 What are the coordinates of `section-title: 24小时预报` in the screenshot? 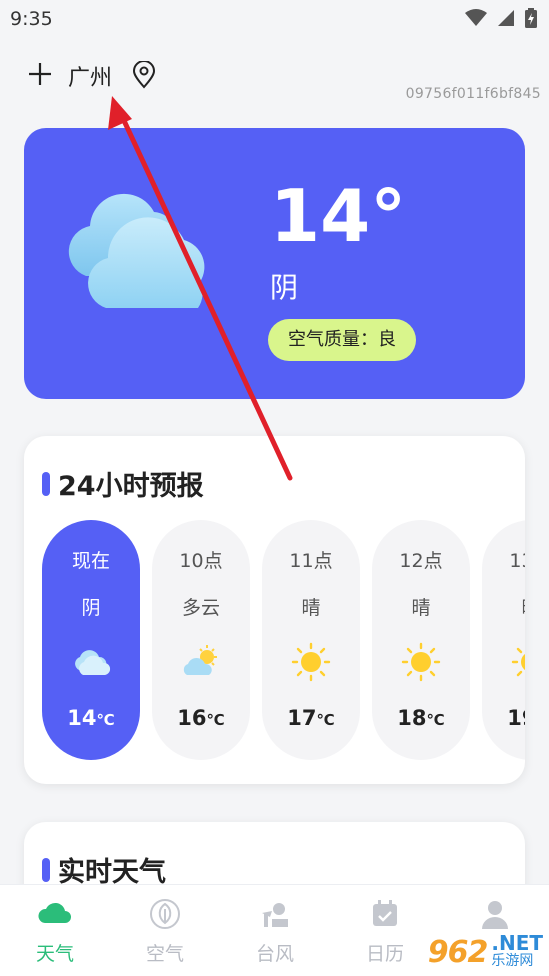 It's located at (123, 483).